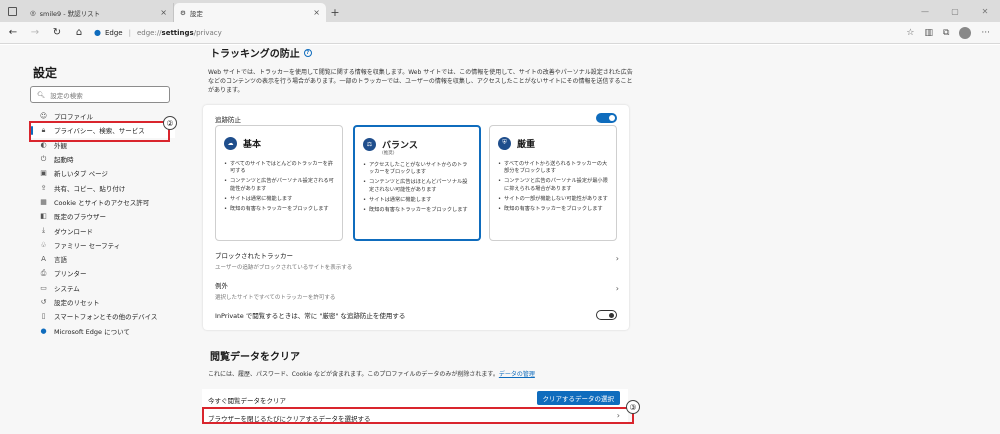  I want to click on sidebar-item: ♧ ファミリー セーフティ, so click(102, 245).